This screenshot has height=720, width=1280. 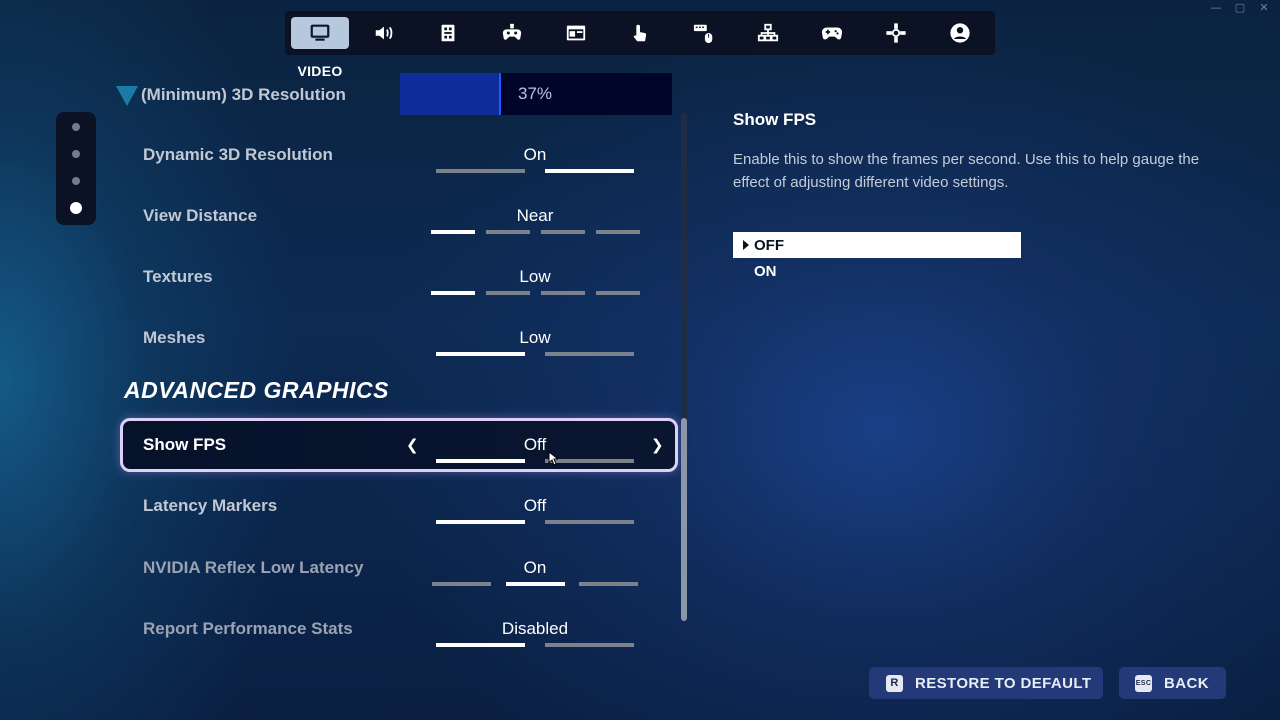 I want to click on tab-network, so click(x=768, y=33).